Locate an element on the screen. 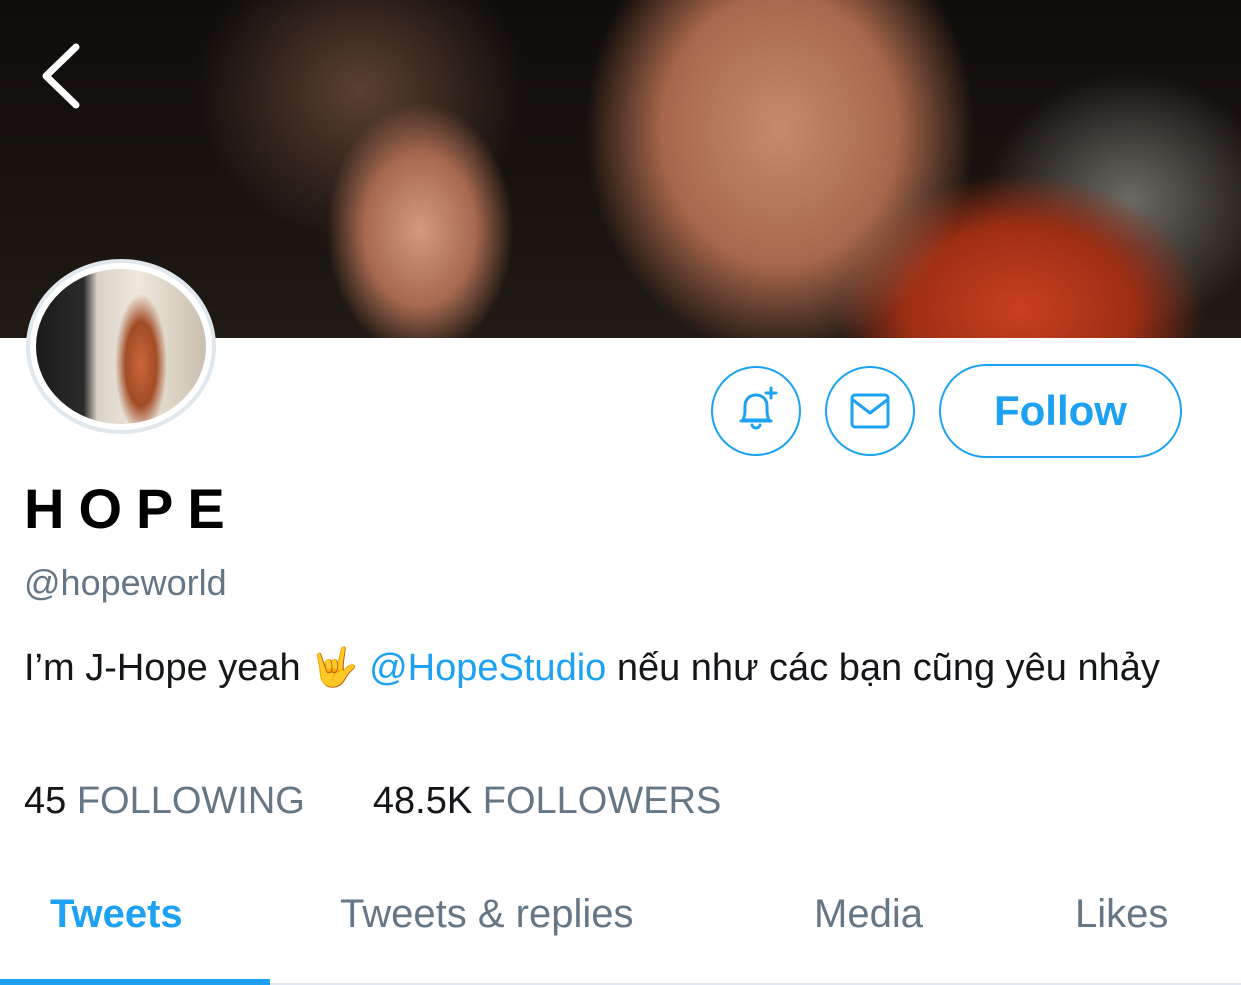 This screenshot has width=1241, height=985. bell-plus-icon is located at coordinates (758, 408).